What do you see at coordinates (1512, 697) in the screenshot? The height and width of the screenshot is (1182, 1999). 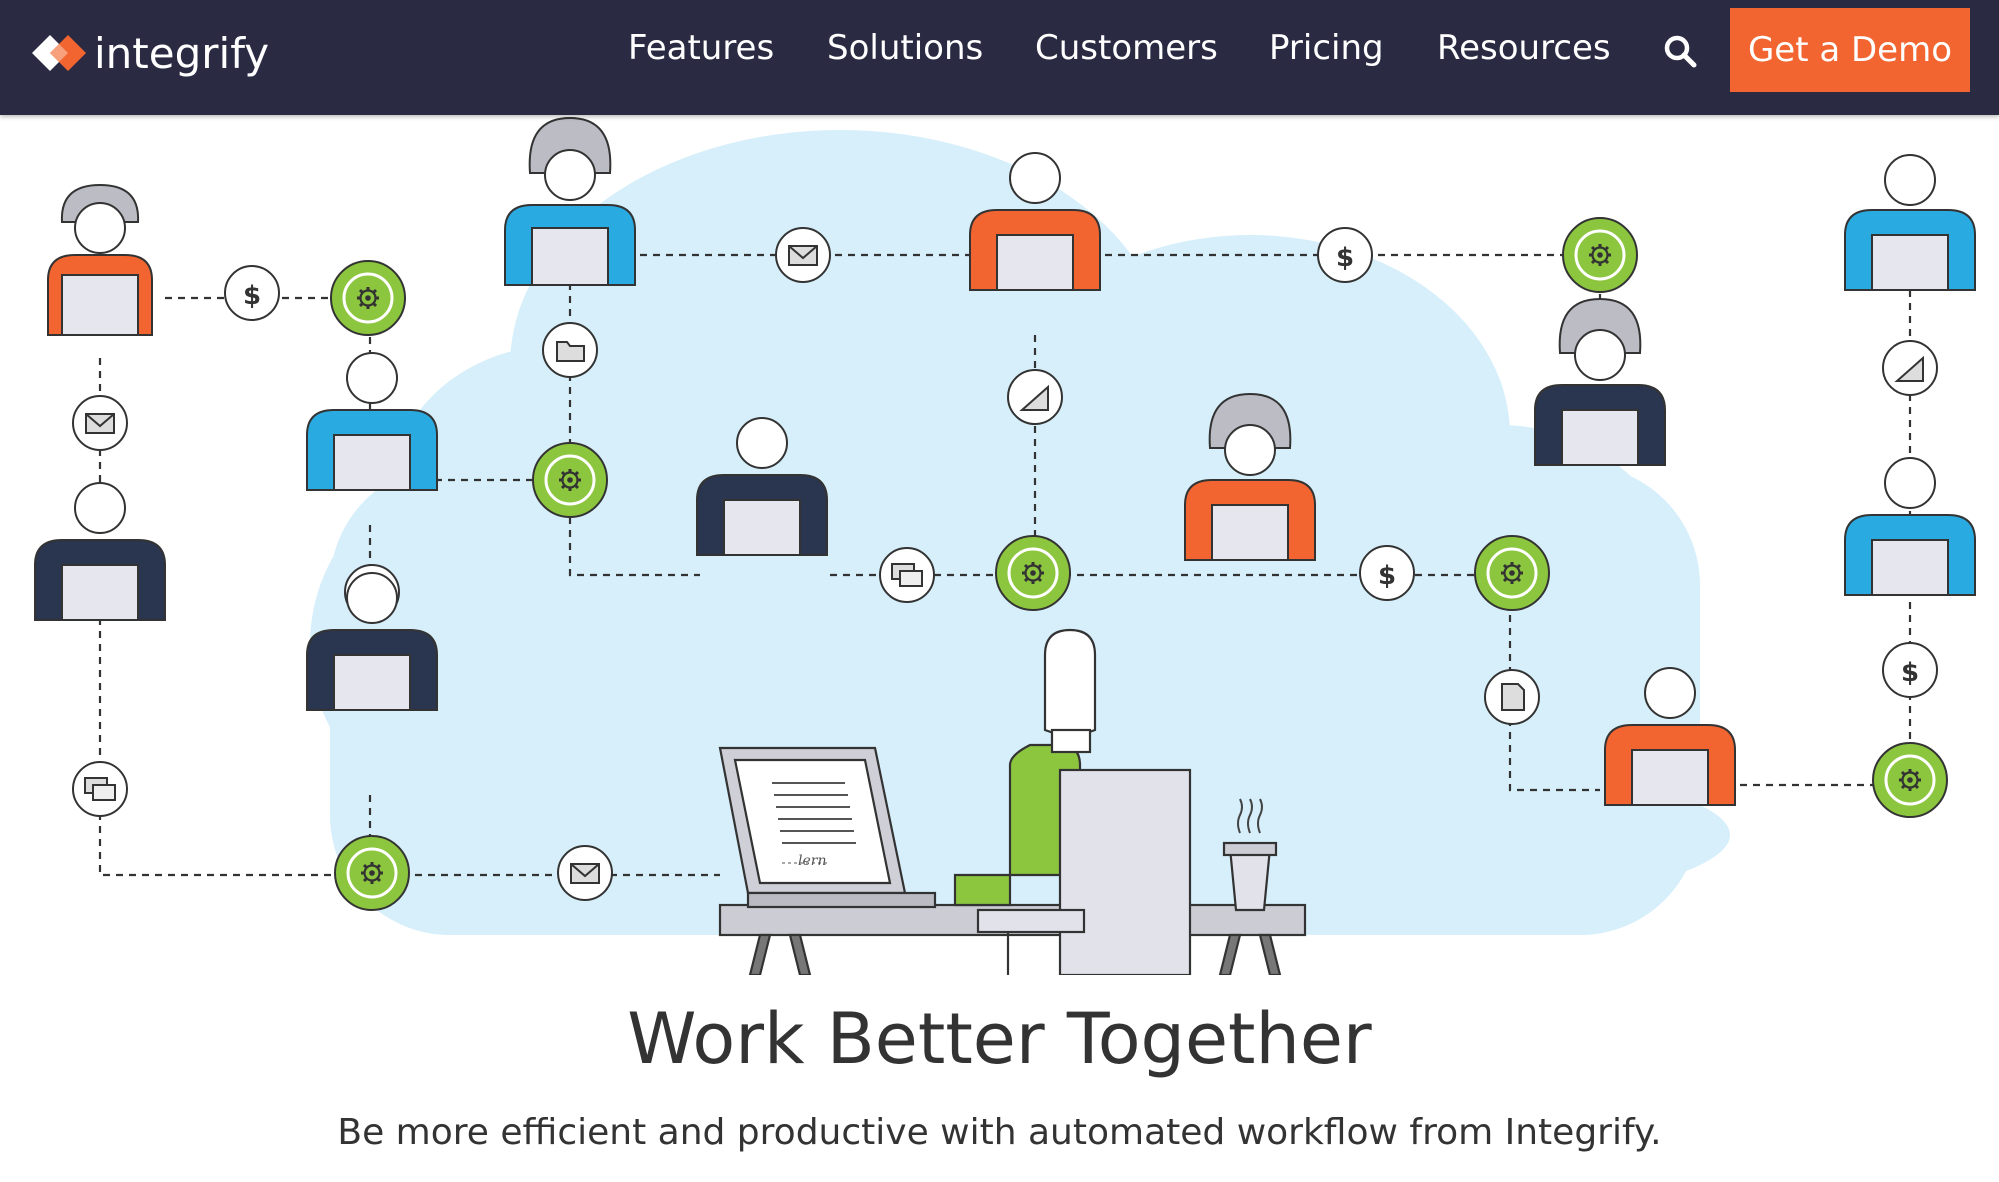 I see `document-icon` at bounding box center [1512, 697].